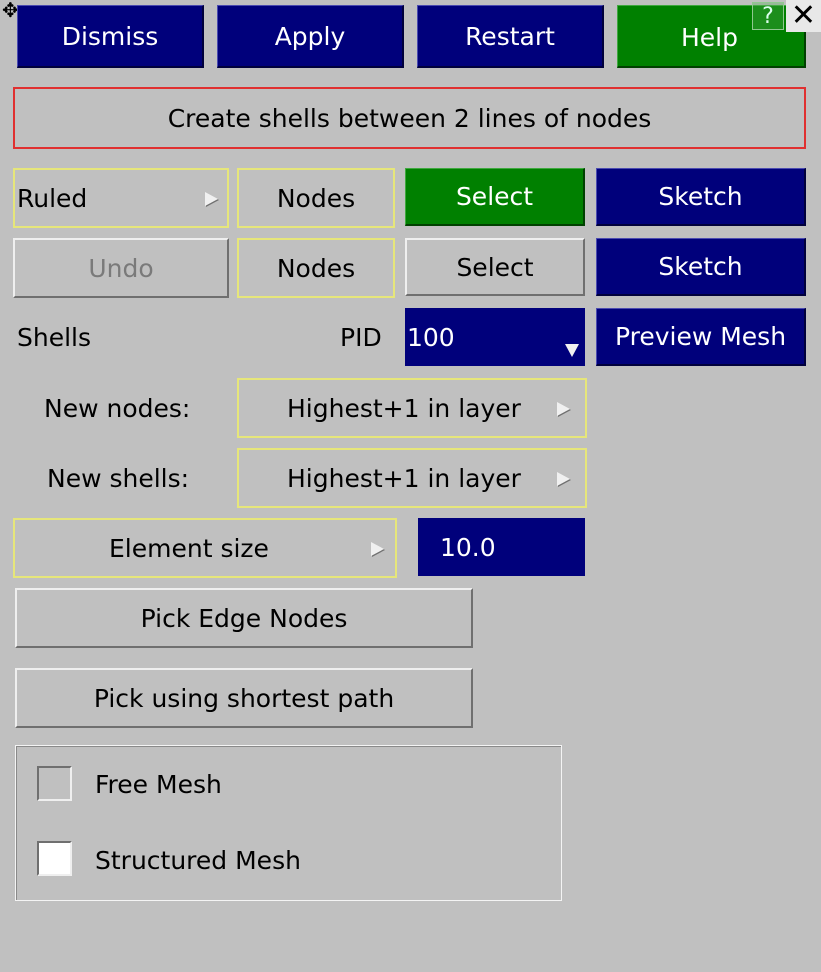 The width and height of the screenshot is (821, 972). Describe the element at coordinates (409, 118) in the screenshot. I see `panel-title: Create shells between 2 lines of nodes` at that location.